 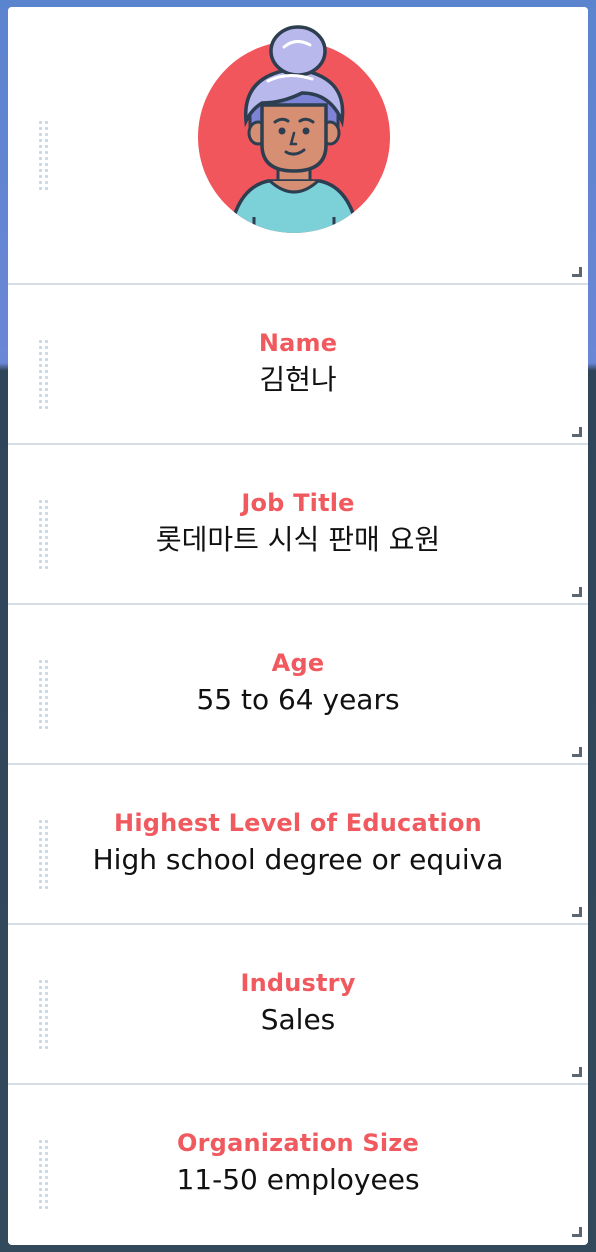 What do you see at coordinates (298, 127) in the screenshot?
I see `persona-avatar-icon` at bounding box center [298, 127].